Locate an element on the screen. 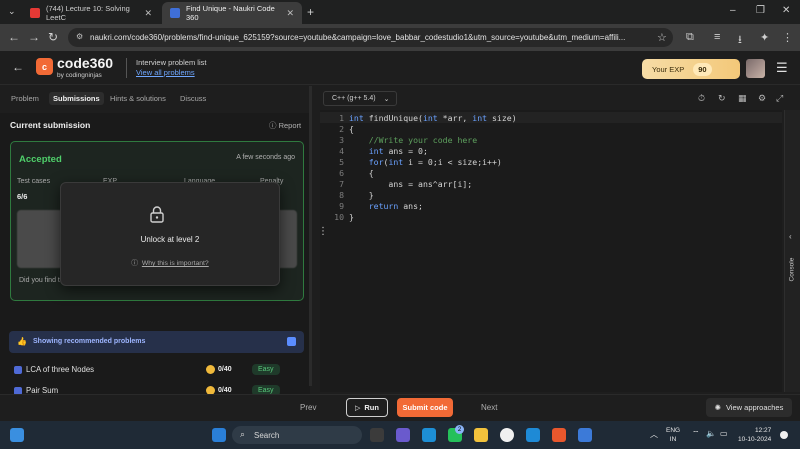 This screenshot has width=800, height=449. taskbar-search: ⌕ Search is located at coordinates (297, 435).